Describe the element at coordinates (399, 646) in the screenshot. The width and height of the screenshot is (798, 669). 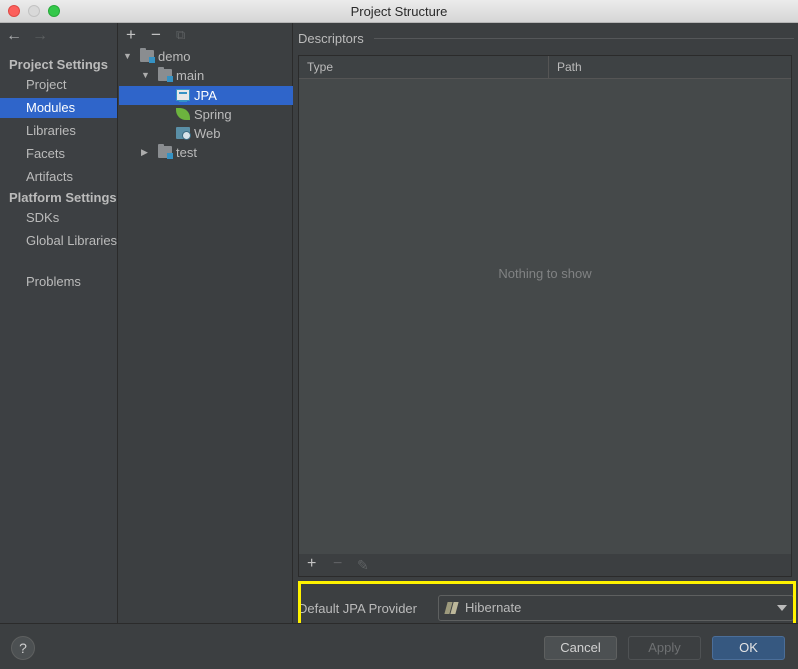
I see `dialog-button-bar: ? Cancel Apply OK` at that location.